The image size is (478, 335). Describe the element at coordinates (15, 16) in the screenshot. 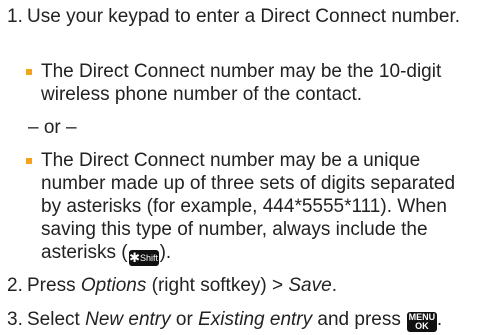

I see `step-number: 1.` at that location.